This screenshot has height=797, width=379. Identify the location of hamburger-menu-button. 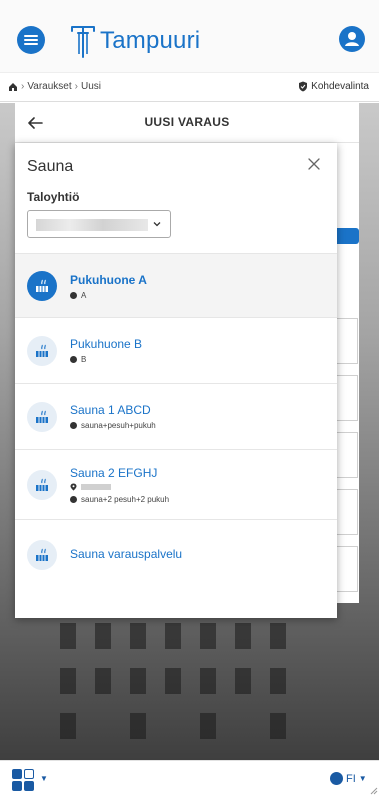
(31, 40).